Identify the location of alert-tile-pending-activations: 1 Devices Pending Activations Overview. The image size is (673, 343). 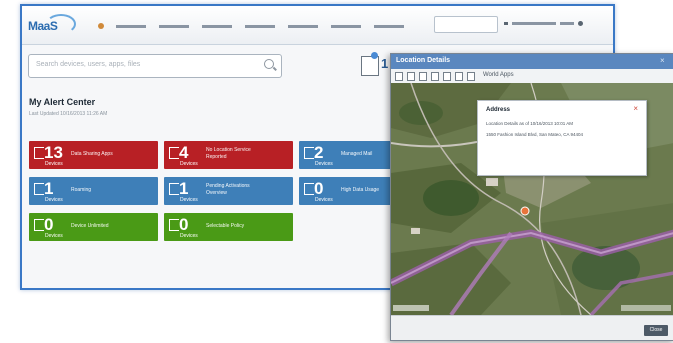
(228, 191).